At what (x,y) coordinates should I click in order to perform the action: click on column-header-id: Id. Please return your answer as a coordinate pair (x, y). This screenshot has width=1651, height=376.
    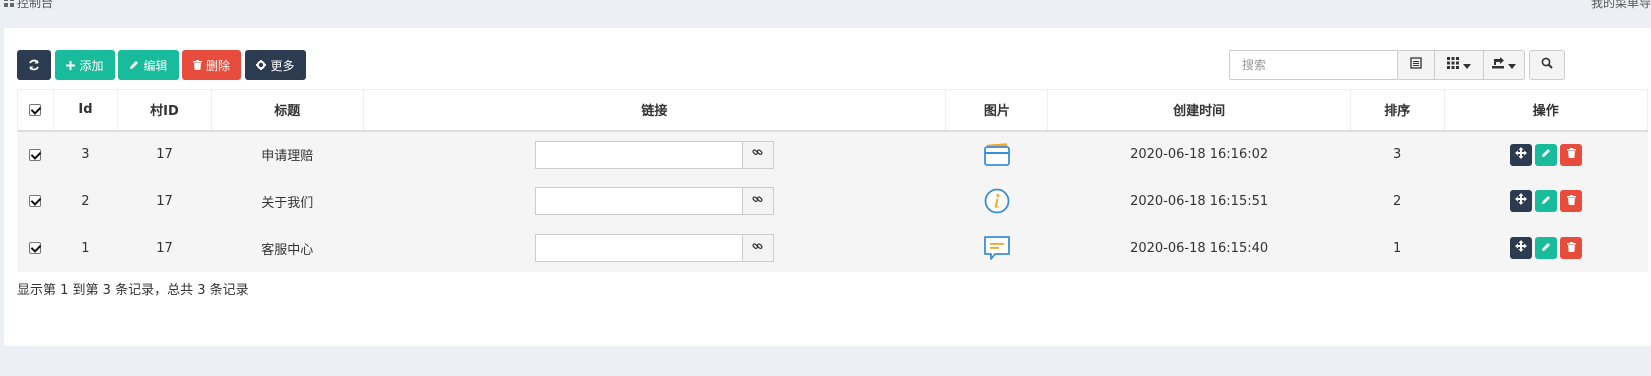
    Looking at the image, I should click on (85, 110).